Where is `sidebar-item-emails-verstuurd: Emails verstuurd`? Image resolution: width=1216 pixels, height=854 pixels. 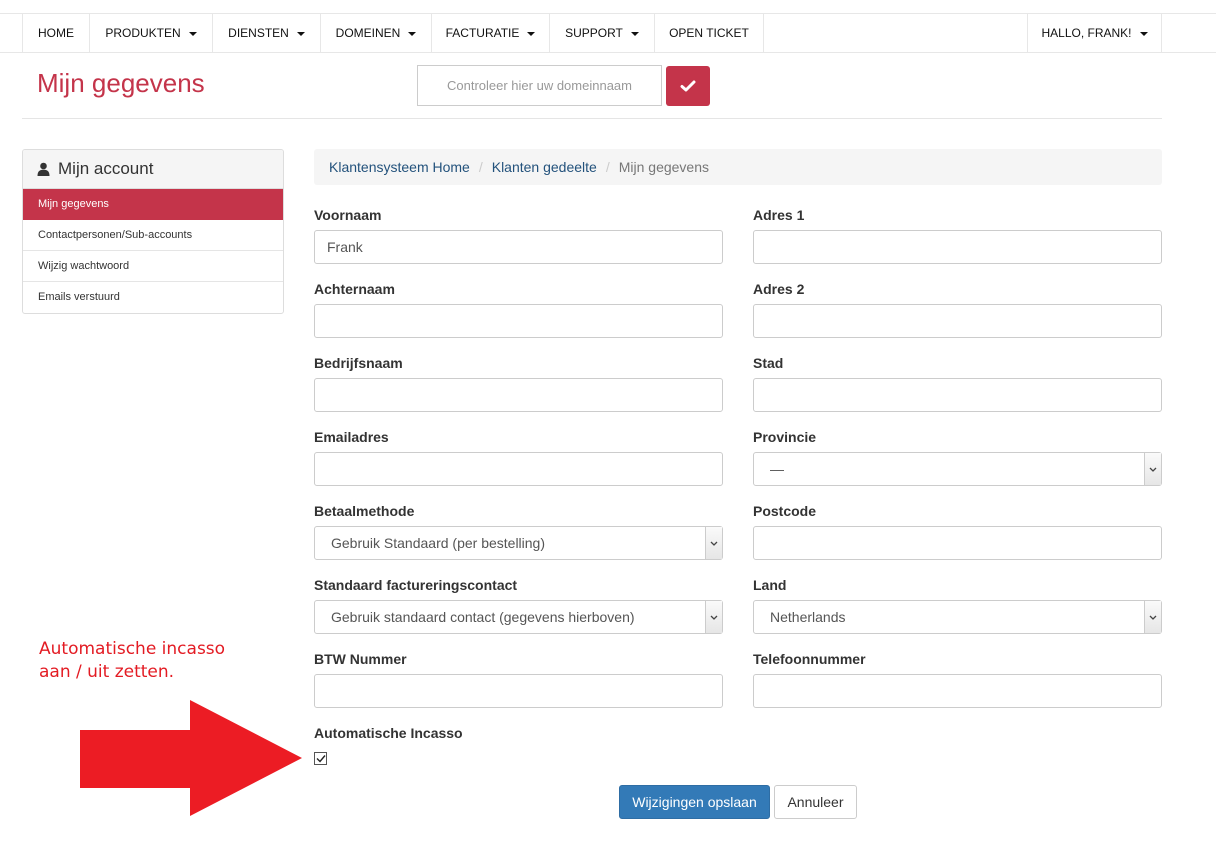 sidebar-item-emails-verstuurd: Emails verstuurd is located at coordinates (153, 297).